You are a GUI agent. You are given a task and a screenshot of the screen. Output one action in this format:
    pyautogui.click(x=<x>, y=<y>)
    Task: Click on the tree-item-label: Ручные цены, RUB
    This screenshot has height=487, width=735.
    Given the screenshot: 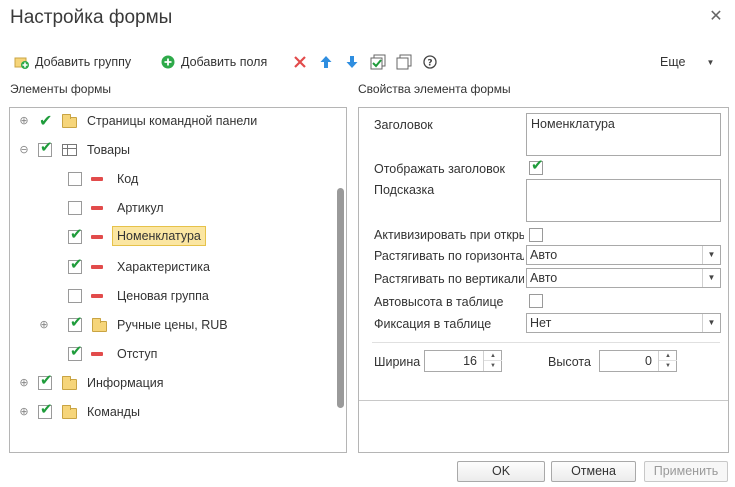 What is the action you would take?
    pyautogui.click(x=172, y=325)
    